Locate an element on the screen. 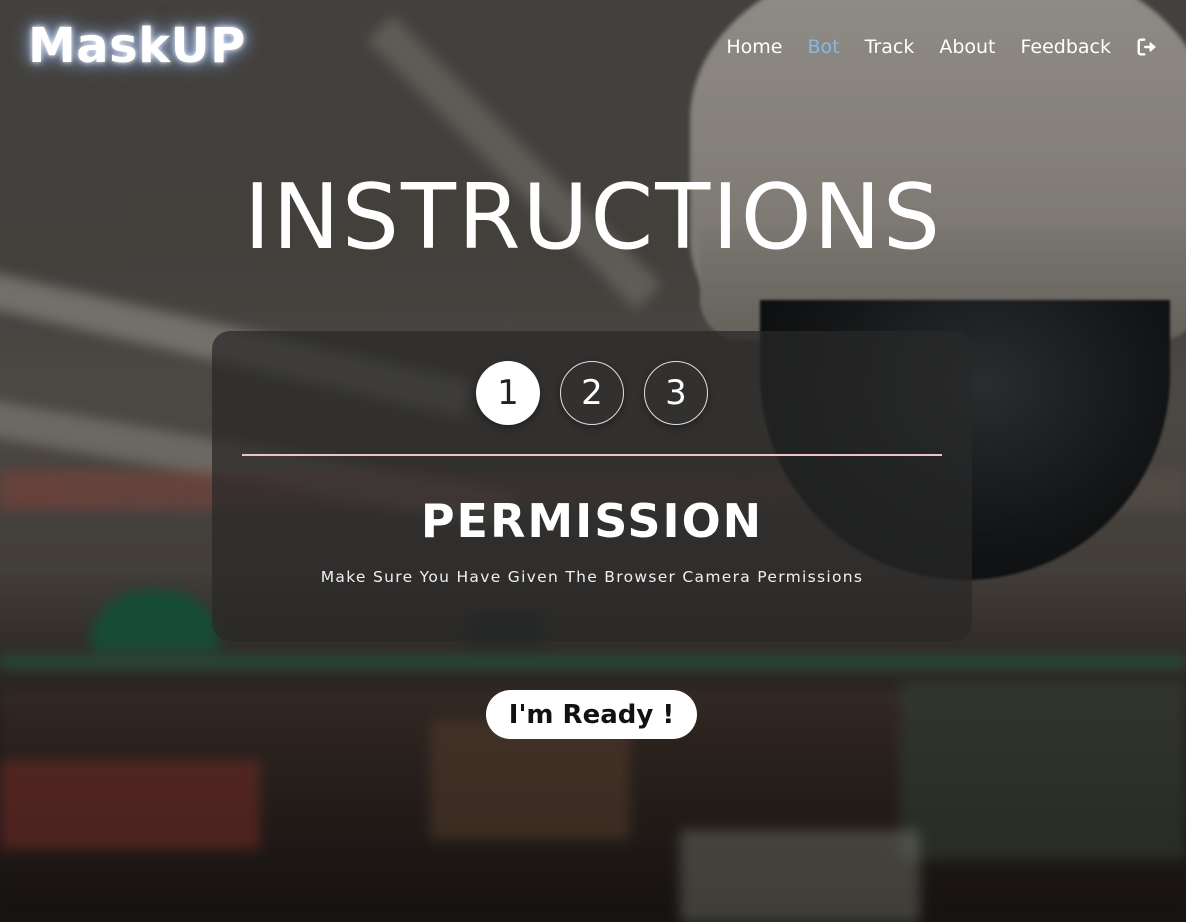  step-title: PERMISSION is located at coordinates (592, 521).